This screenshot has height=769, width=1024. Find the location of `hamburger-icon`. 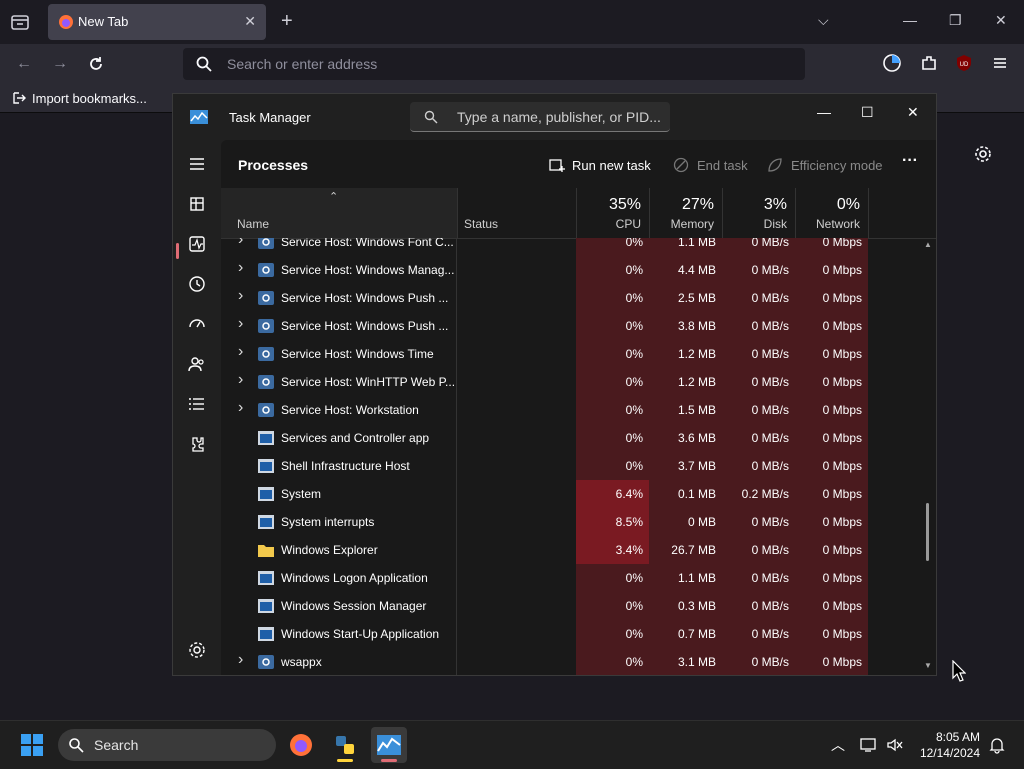

hamburger-icon is located at coordinates (197, 164).